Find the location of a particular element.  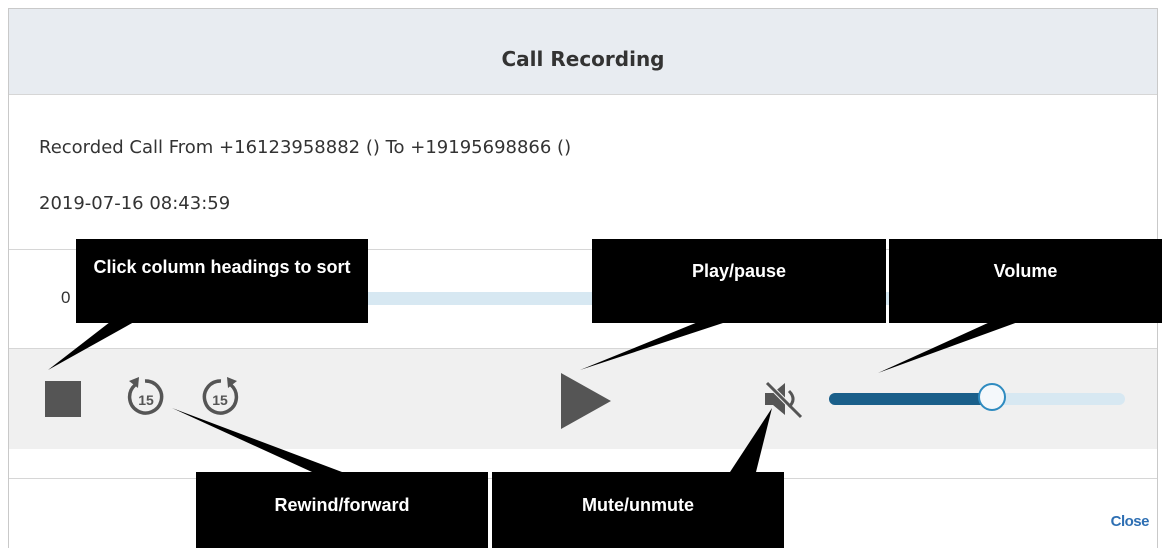

recording-timestamp: 2019-07-16 08:43:59 is located at coordinates (135, 203).